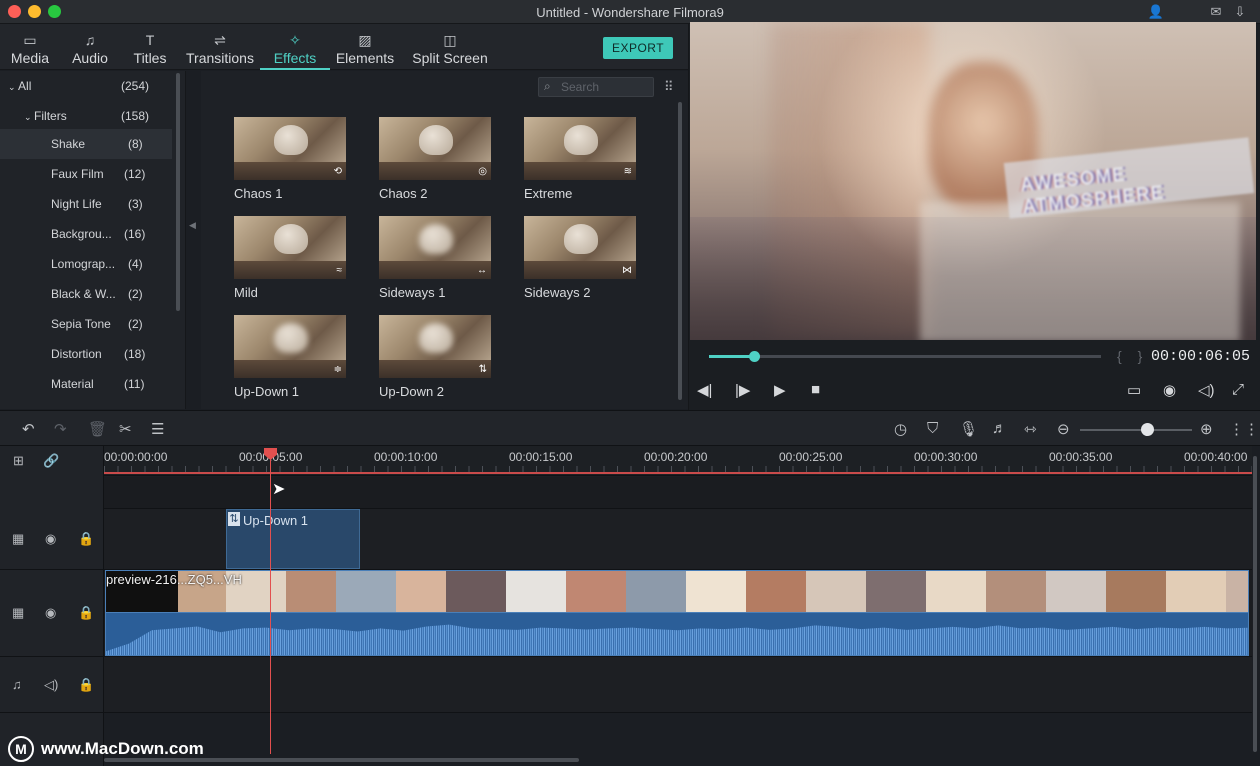 This screenshot has width=1260, height=766. What do you see at coordinates (1240, 12) in the screenshot?
I see `download-icon: ⇩` at bounding box center [1240, 12].